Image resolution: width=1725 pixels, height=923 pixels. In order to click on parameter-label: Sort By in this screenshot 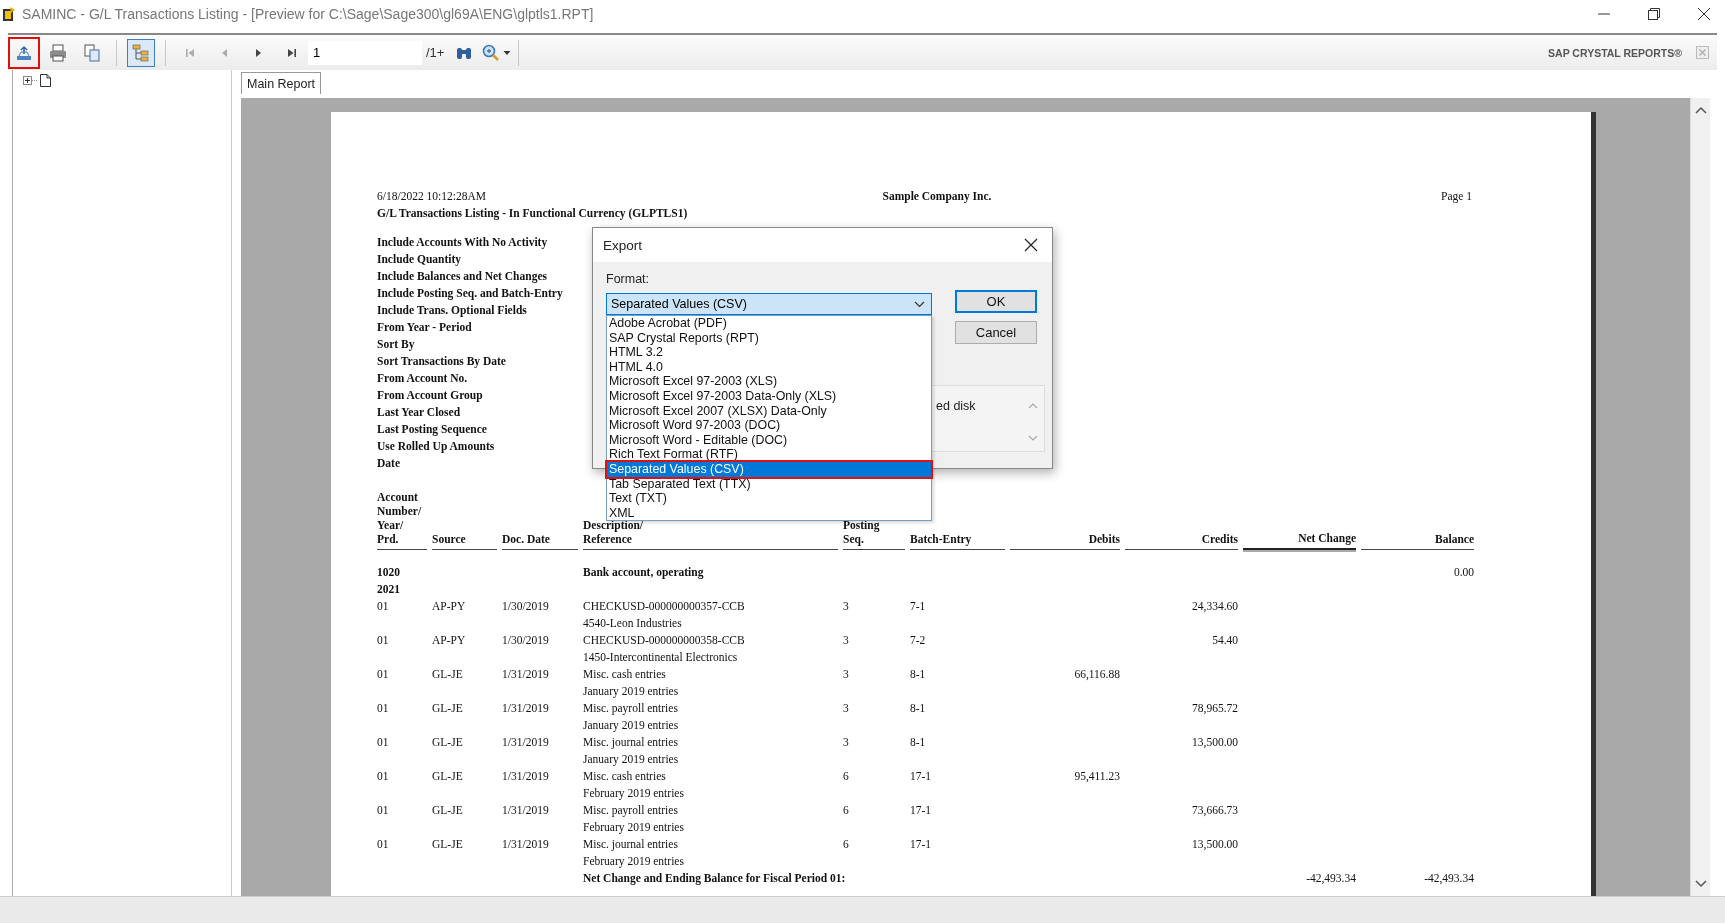, I will do `click(396, 345)`.